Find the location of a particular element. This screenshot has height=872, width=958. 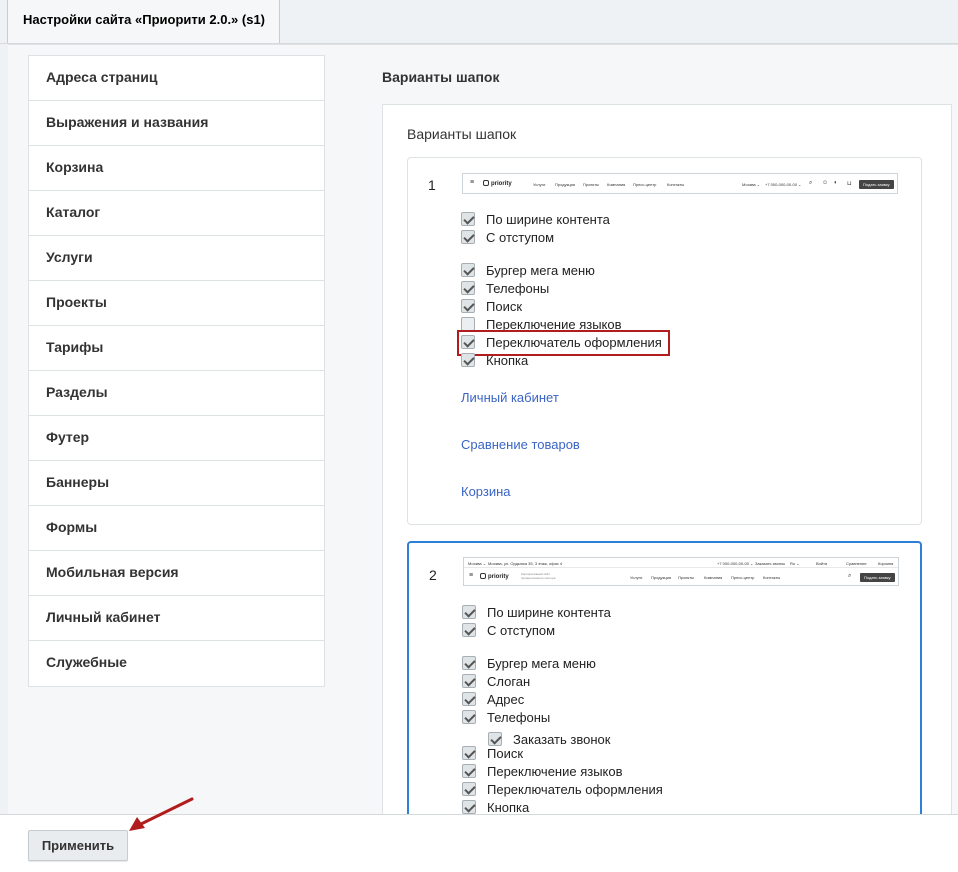

preview-top-lang: Ru ⌄ is located at coordinates (795, 563).